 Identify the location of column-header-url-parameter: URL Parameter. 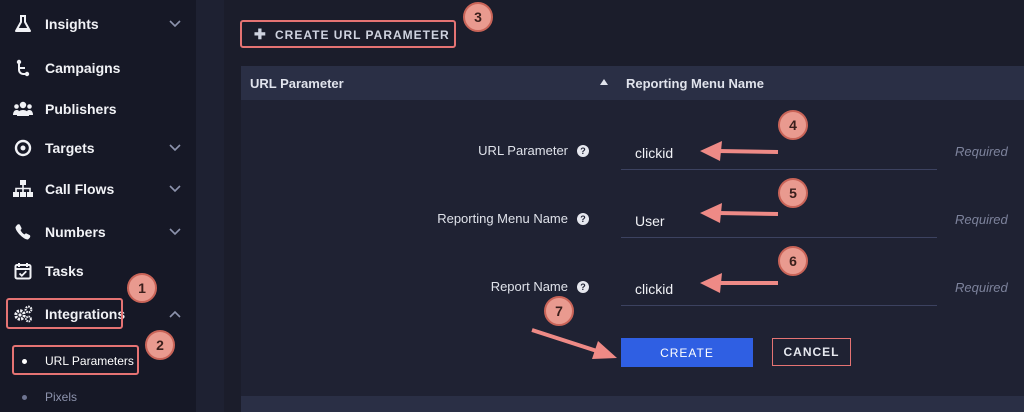
(297, 83).